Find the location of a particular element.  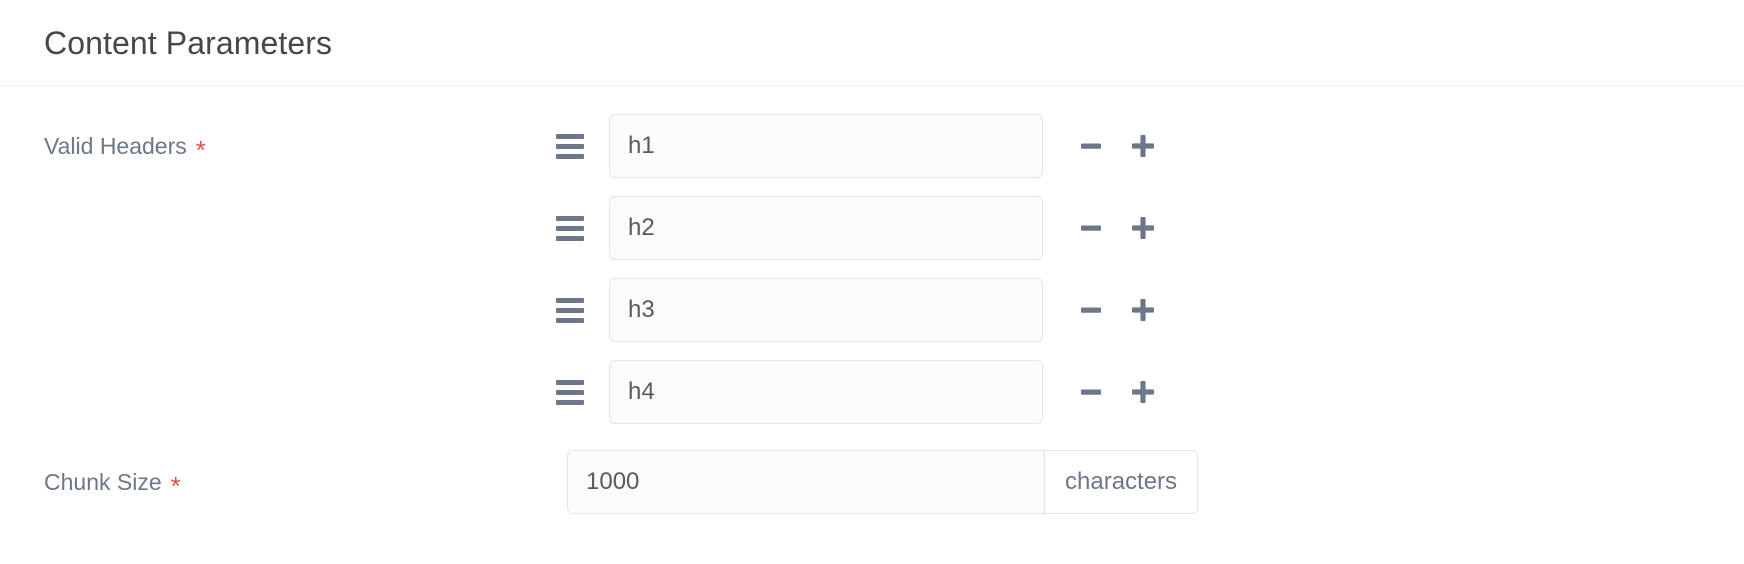

chunk-size-label-cell: Chunk Size * is located at coordinates (274, 482).